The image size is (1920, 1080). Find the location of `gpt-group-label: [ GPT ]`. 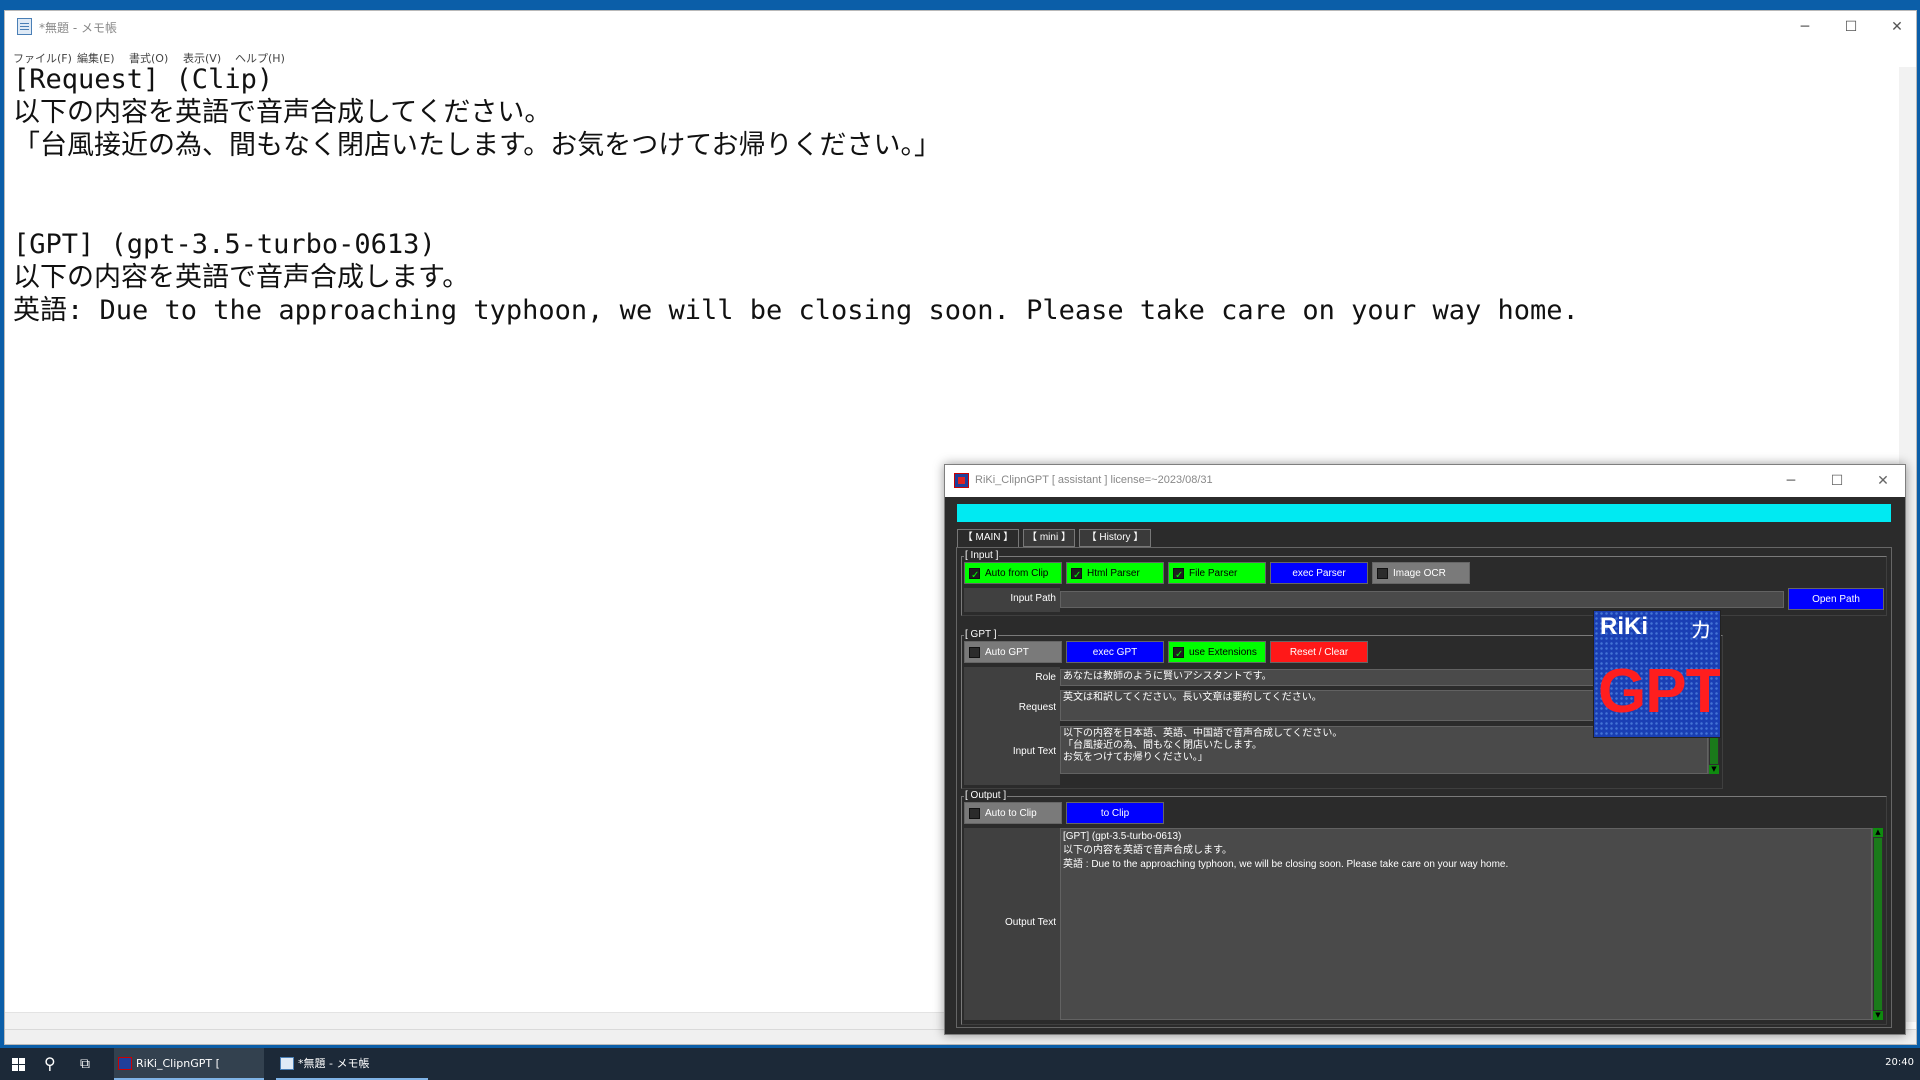

gpt-group-label: [ GPT ] is located at coordinates (981, 635).